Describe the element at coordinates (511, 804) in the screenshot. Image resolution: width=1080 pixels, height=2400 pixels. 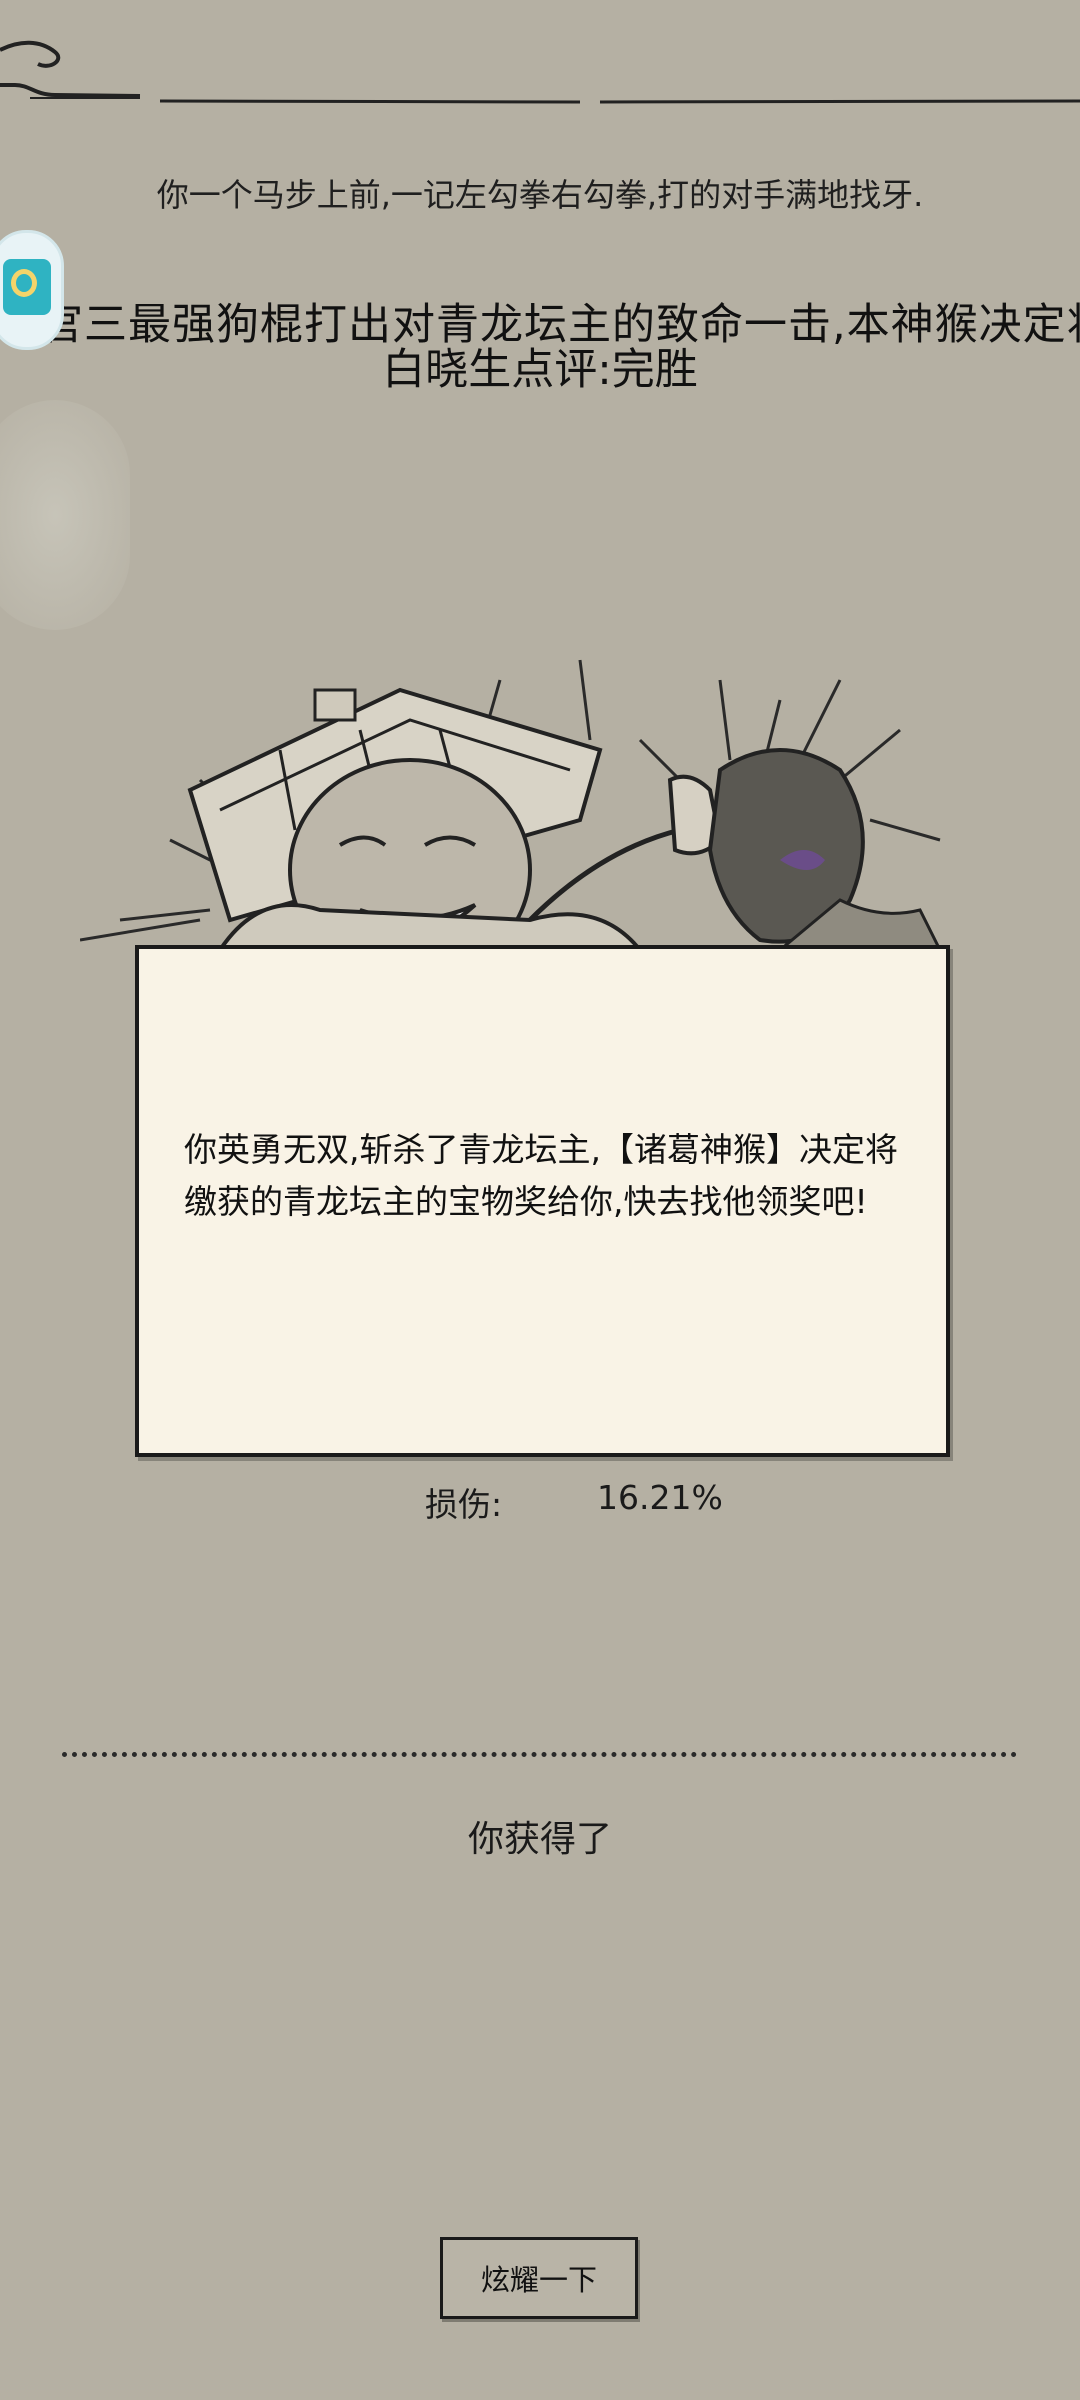
I see `battle-illustration` at that location.